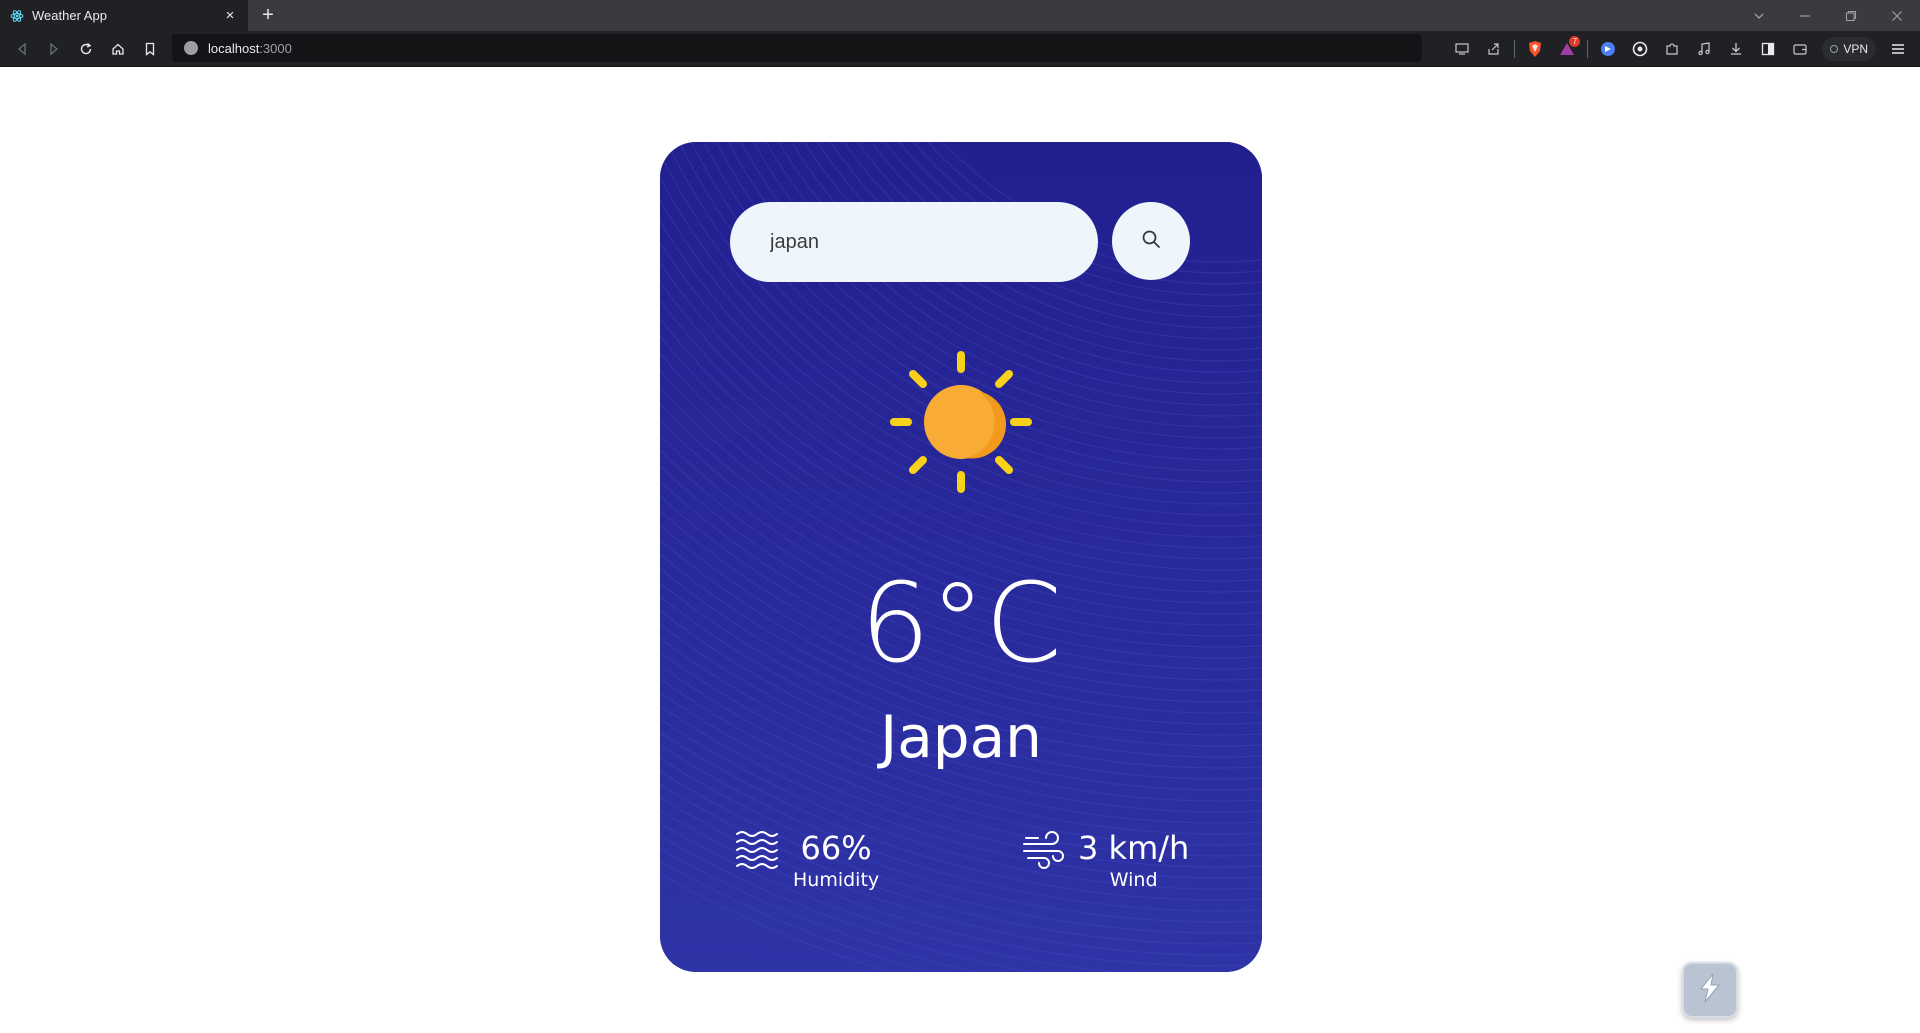 The image size is (1920, 1033). Describe the element at coordinates (1805, 15) in the screenshot. I see `minimize-button` at that location.